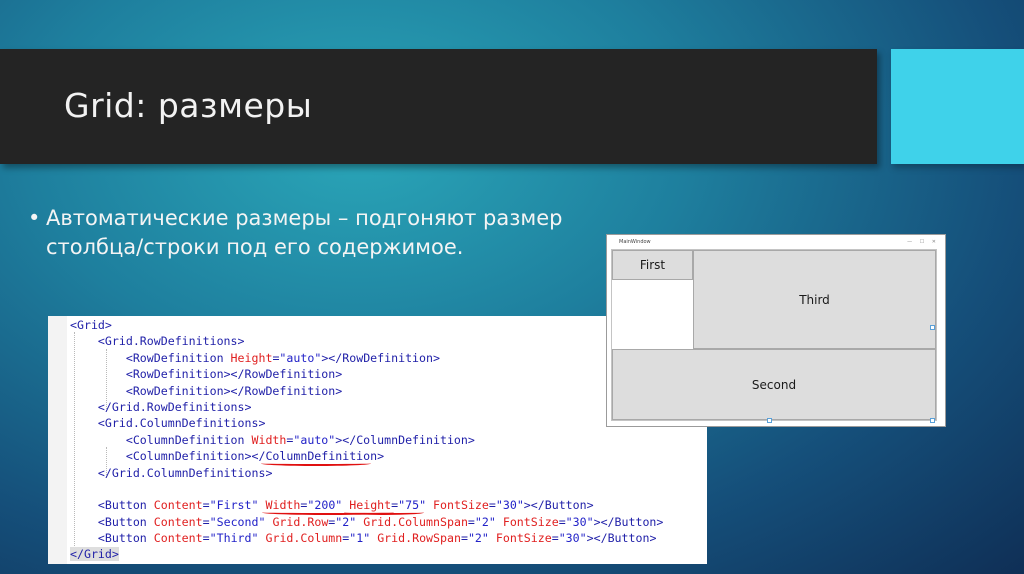 Image resolution: width=1024 pixels, height=574 pixels. What do you see at coordinates (234, 505) in the screenshot?
I see `code-token: "First"` at bounding box center [234, 505].